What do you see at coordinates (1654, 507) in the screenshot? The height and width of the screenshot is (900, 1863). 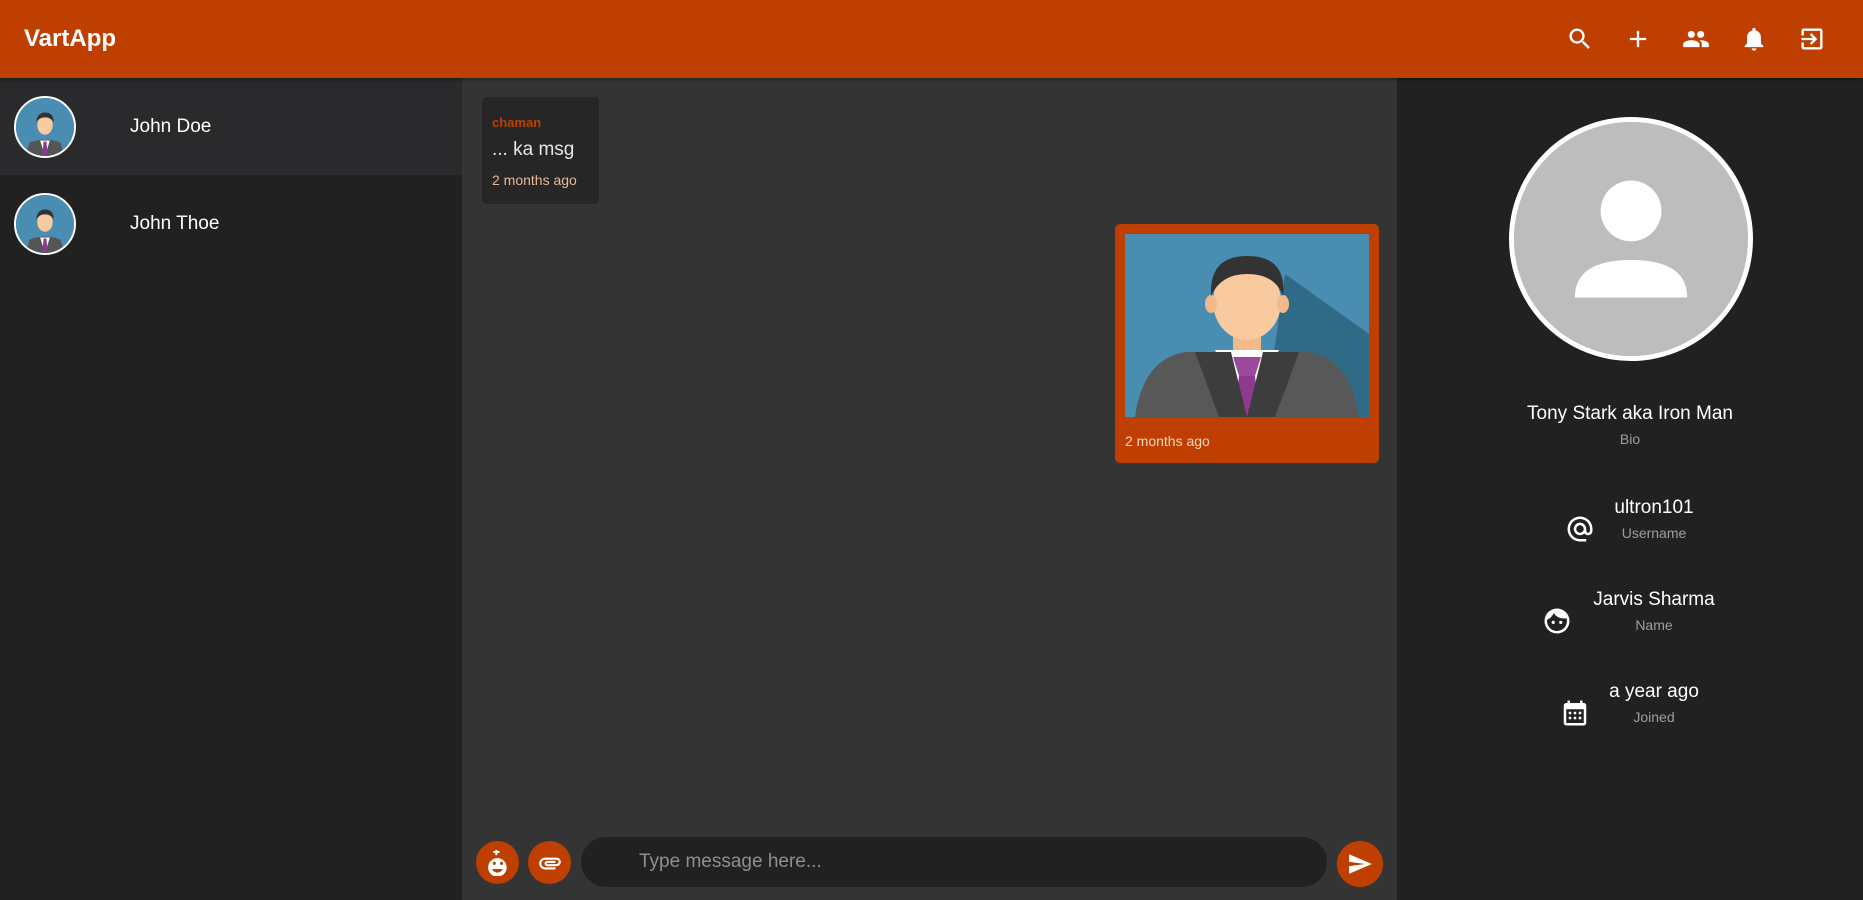 I see `username-value: ultron101` at bounding box center [1654, 507].